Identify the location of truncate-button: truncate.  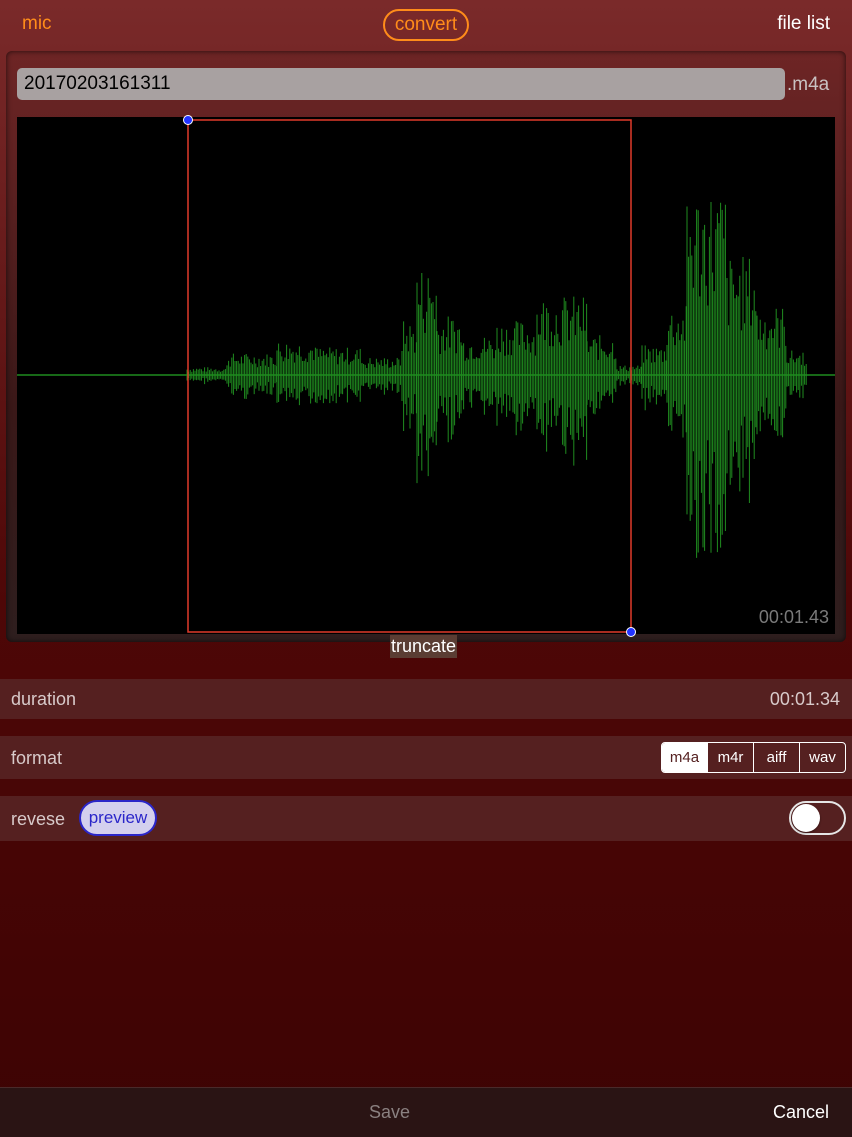
(424, 646).